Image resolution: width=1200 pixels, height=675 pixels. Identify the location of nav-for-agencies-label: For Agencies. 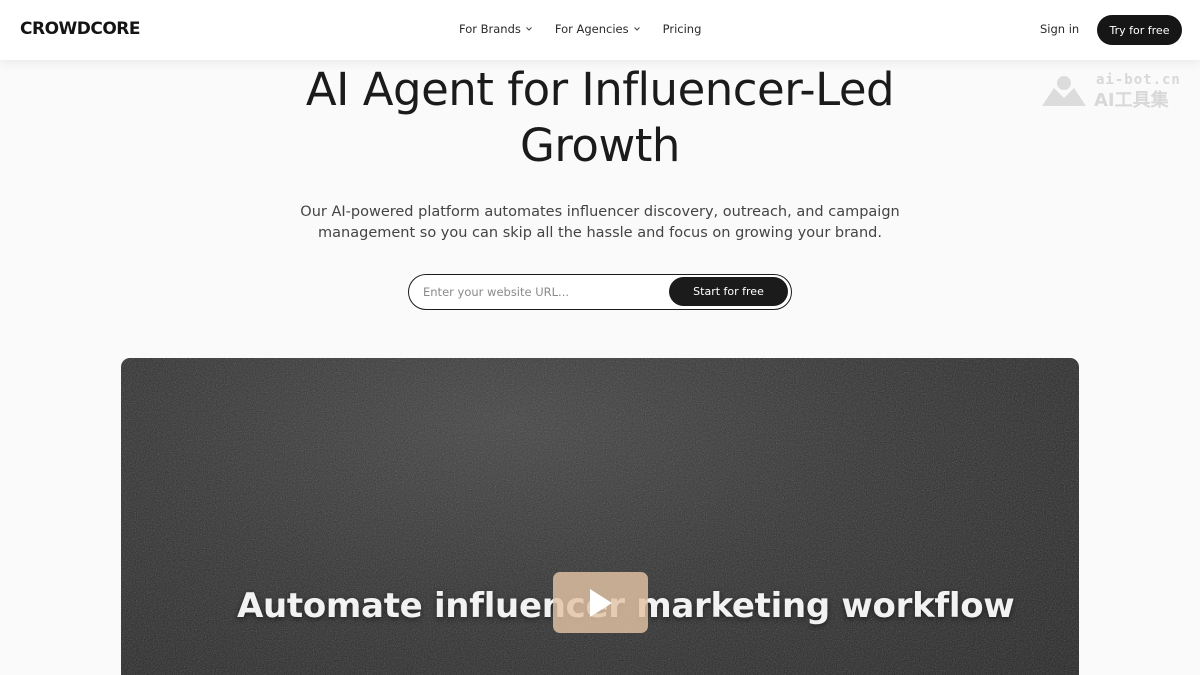
(591, 29).